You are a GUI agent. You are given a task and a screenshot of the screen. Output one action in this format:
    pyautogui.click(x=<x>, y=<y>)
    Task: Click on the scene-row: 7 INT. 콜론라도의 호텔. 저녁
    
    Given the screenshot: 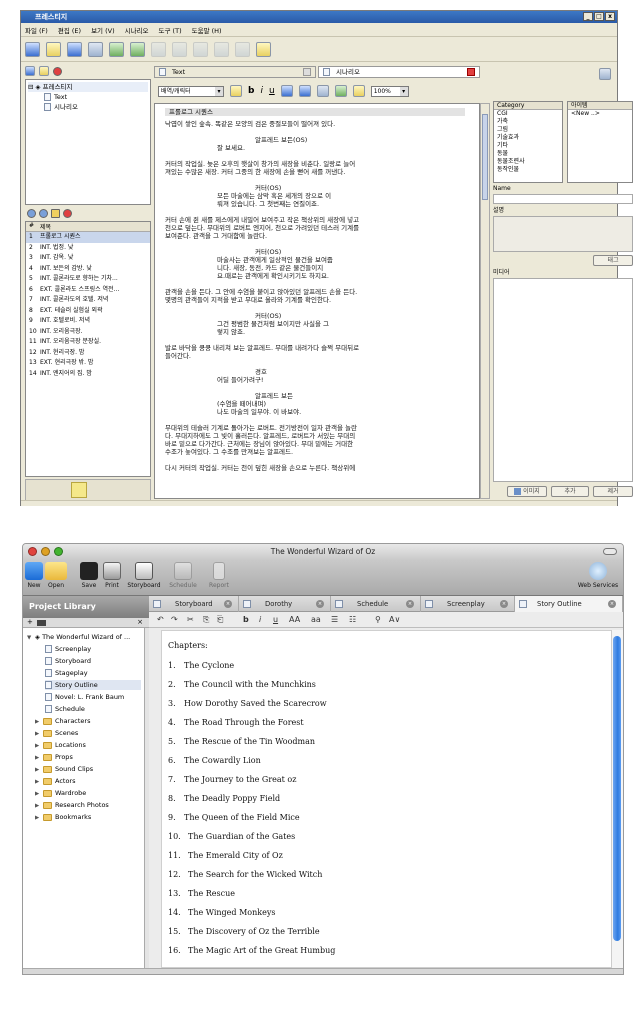 What is the action you would take?
    pyautogui.click(x=88, y=300)
    